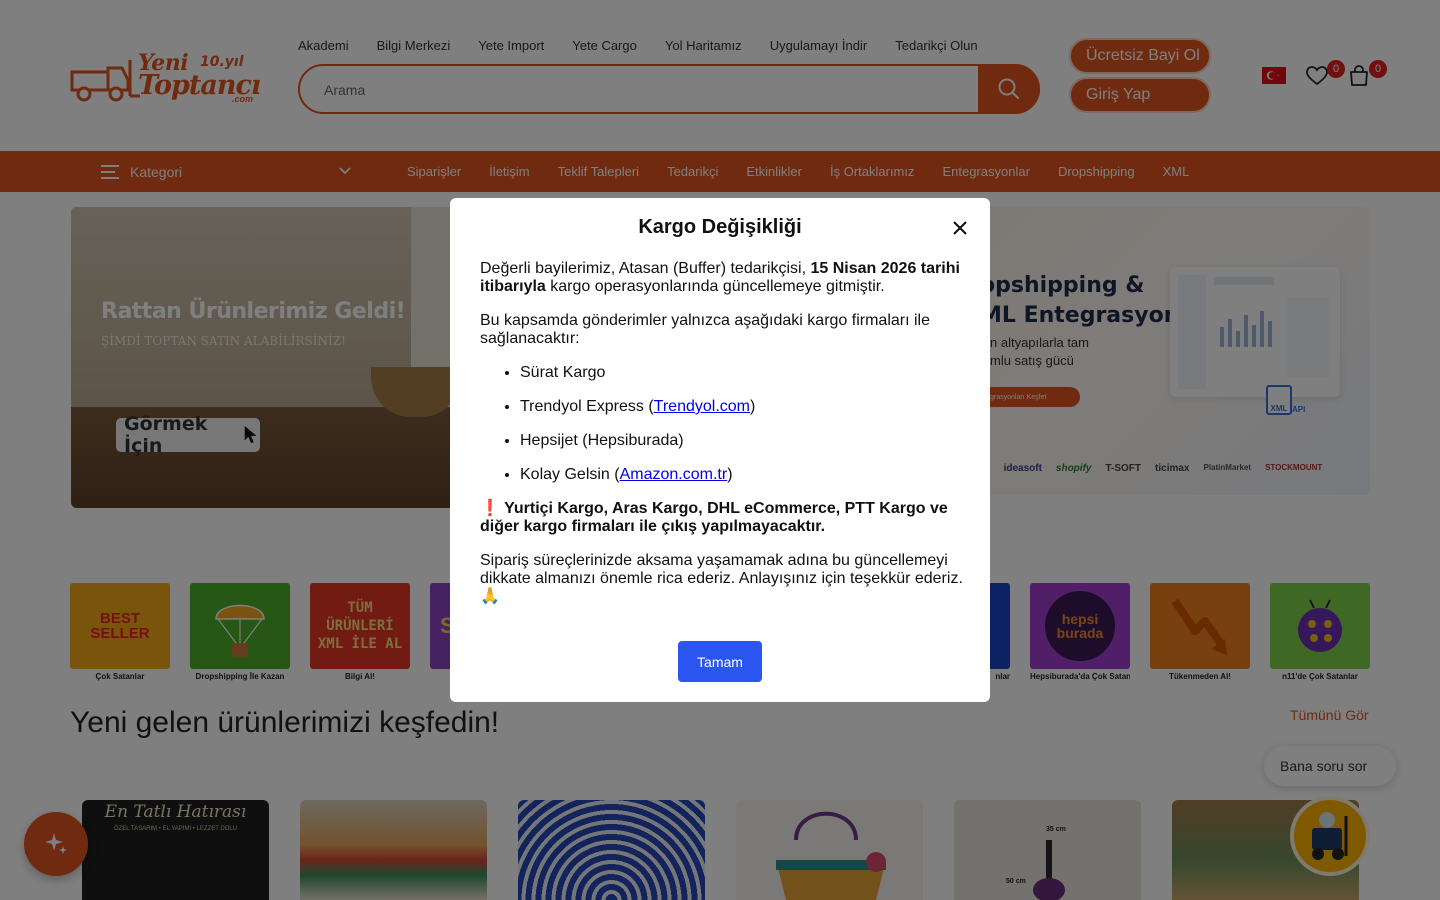 The height and width of the screenshot is (900, 1440). I want to click on modal-close-button, so click(960, 228).